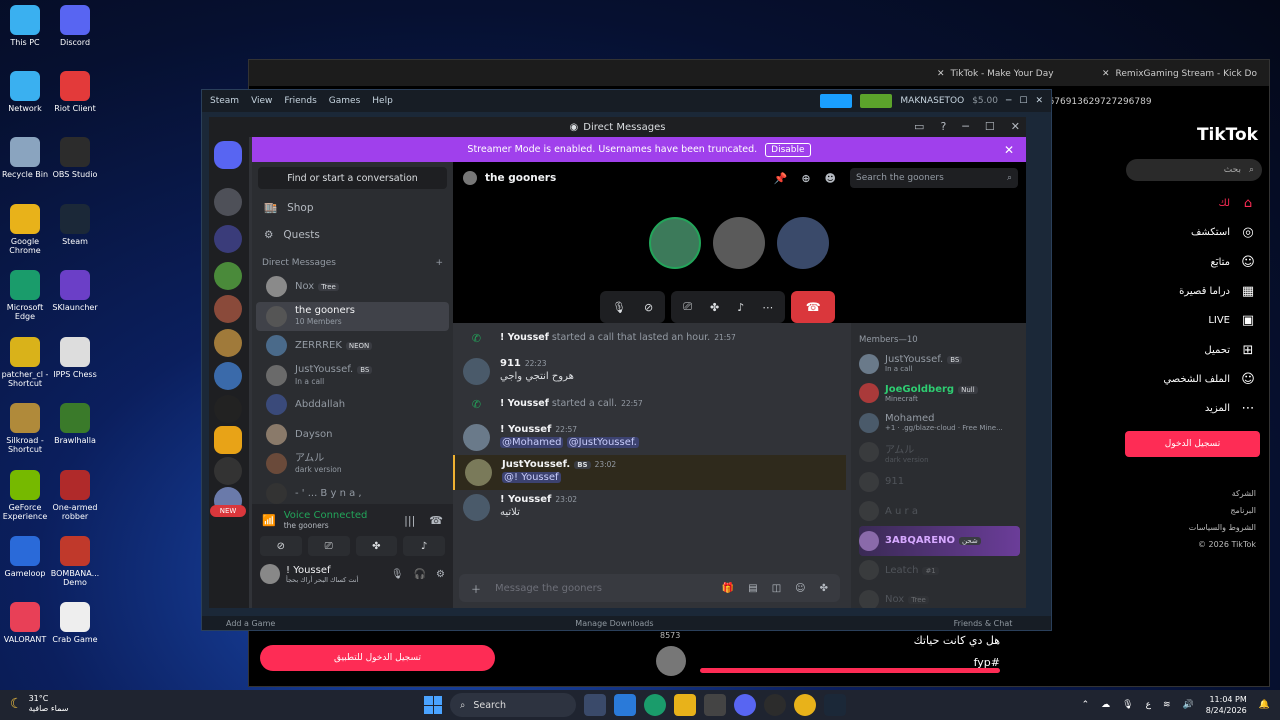  Describe the element at coordinates (352, 464) in the screenshot. I see `dm-item: アムル dark version` at that location.